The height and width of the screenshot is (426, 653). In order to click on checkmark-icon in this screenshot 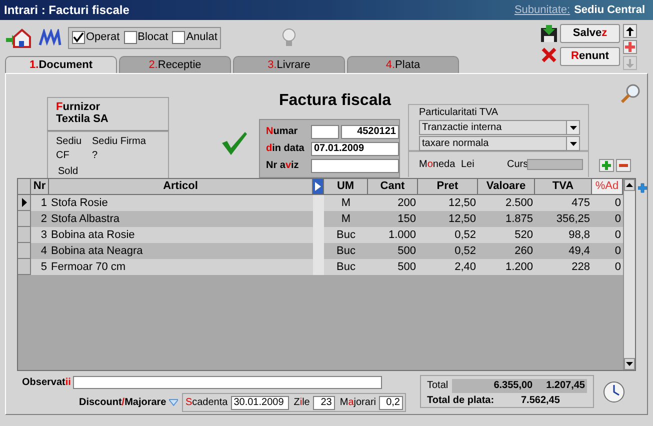, I will do `click(234, 143)`.